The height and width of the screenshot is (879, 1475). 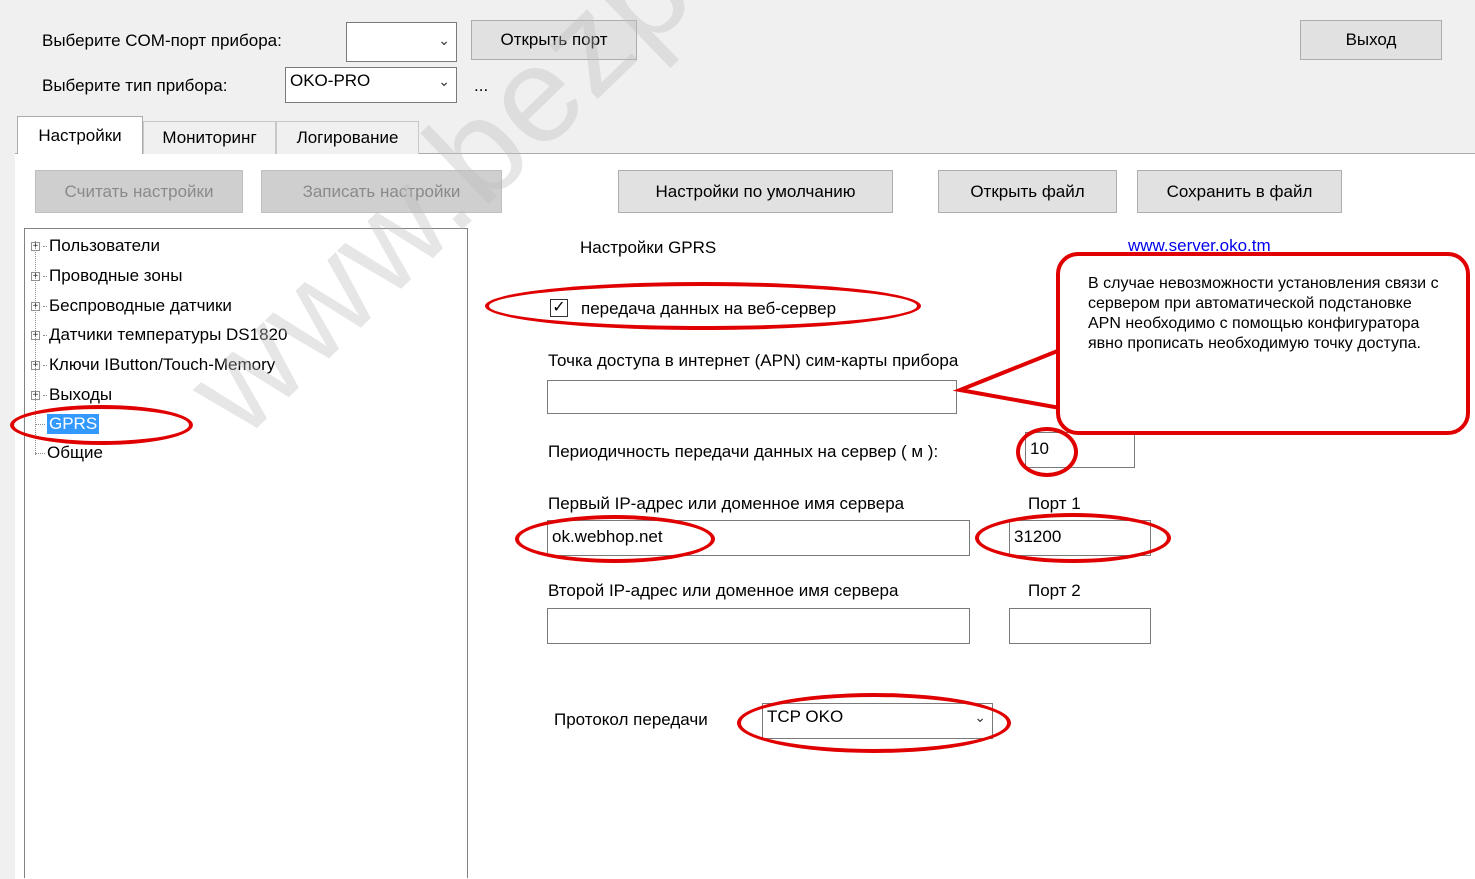 What do you see at coordinates (73, 424) in the screenshot?
I see `tree-item-label: GPRS` at bounding box center [73, 424].